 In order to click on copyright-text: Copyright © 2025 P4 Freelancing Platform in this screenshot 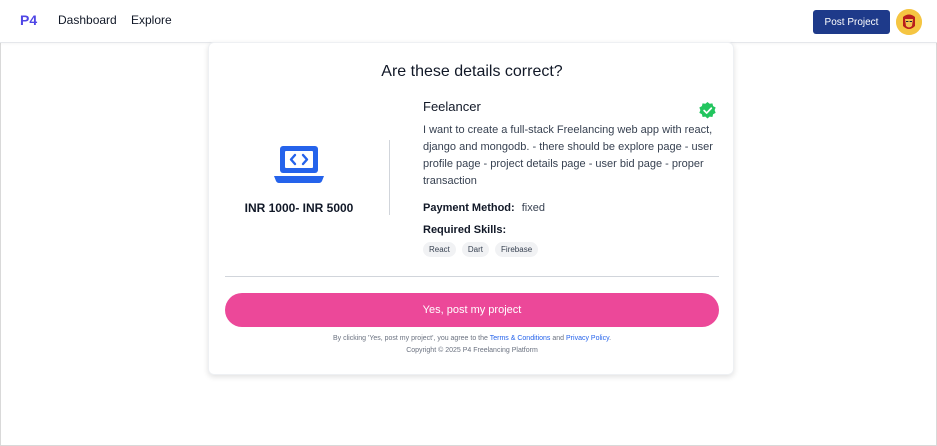, I will do `click(472, 350)`.